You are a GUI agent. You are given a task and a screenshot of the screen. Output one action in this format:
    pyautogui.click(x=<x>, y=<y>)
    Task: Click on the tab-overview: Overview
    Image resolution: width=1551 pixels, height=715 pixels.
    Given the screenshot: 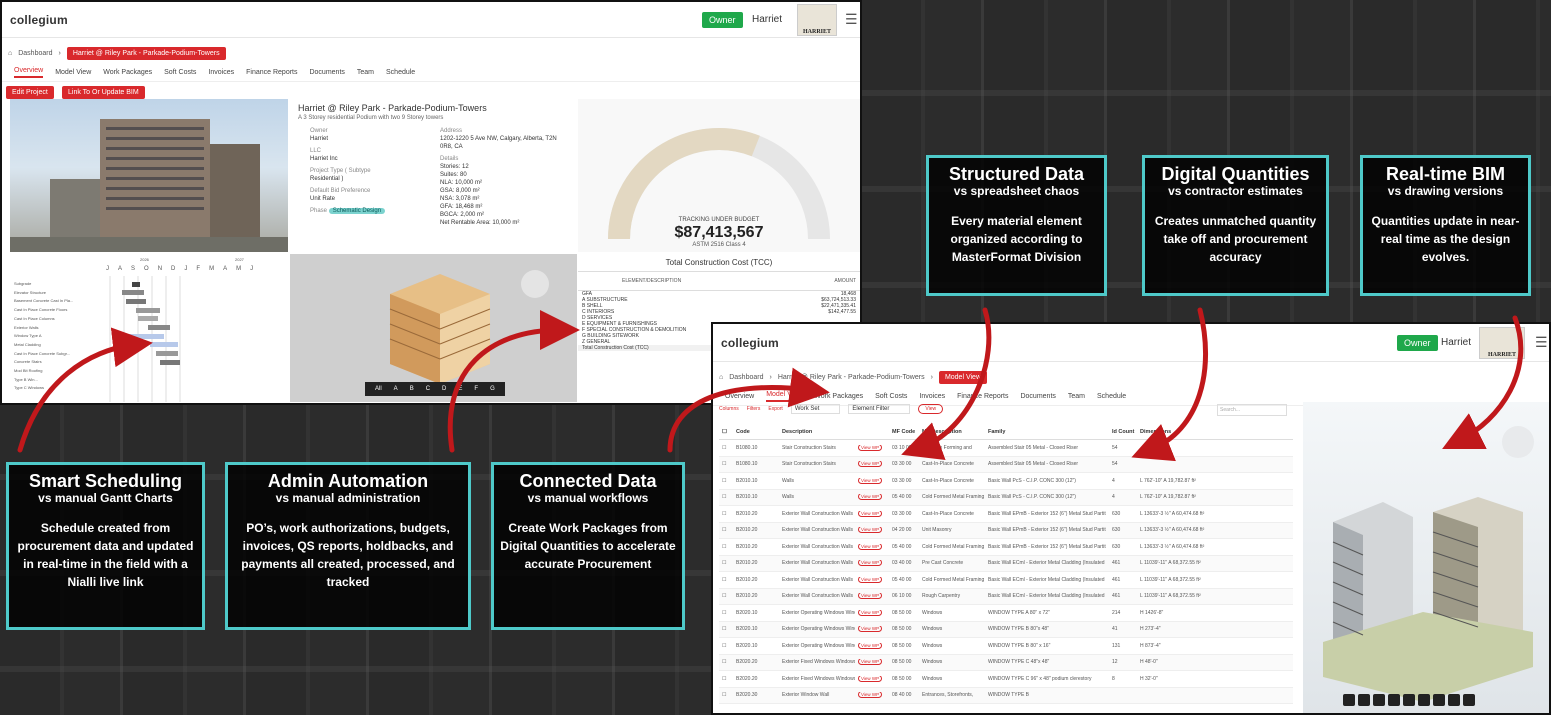 What is the action you would take?
    pyautogui.click(x=29, y=72)
    